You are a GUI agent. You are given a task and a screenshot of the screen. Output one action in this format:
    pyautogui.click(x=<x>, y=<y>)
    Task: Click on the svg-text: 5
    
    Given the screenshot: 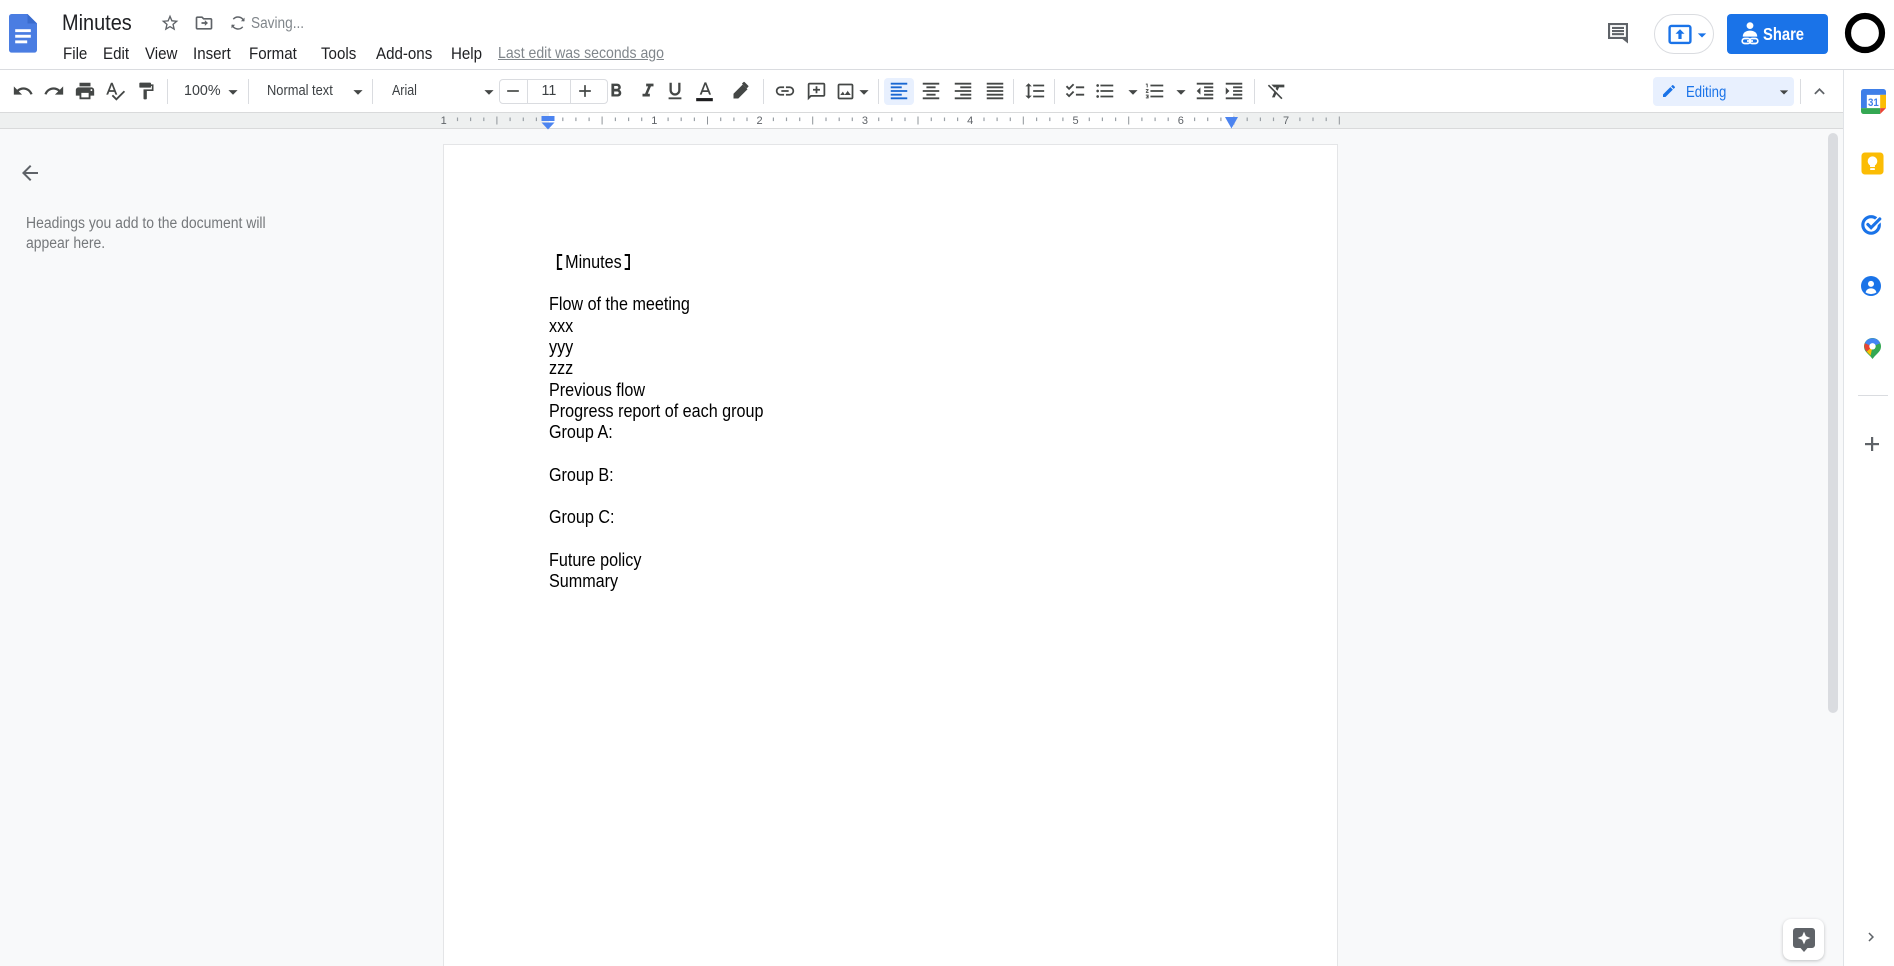 What is the action you would take?
    pyautogui.click(x=1075, y=121)
    